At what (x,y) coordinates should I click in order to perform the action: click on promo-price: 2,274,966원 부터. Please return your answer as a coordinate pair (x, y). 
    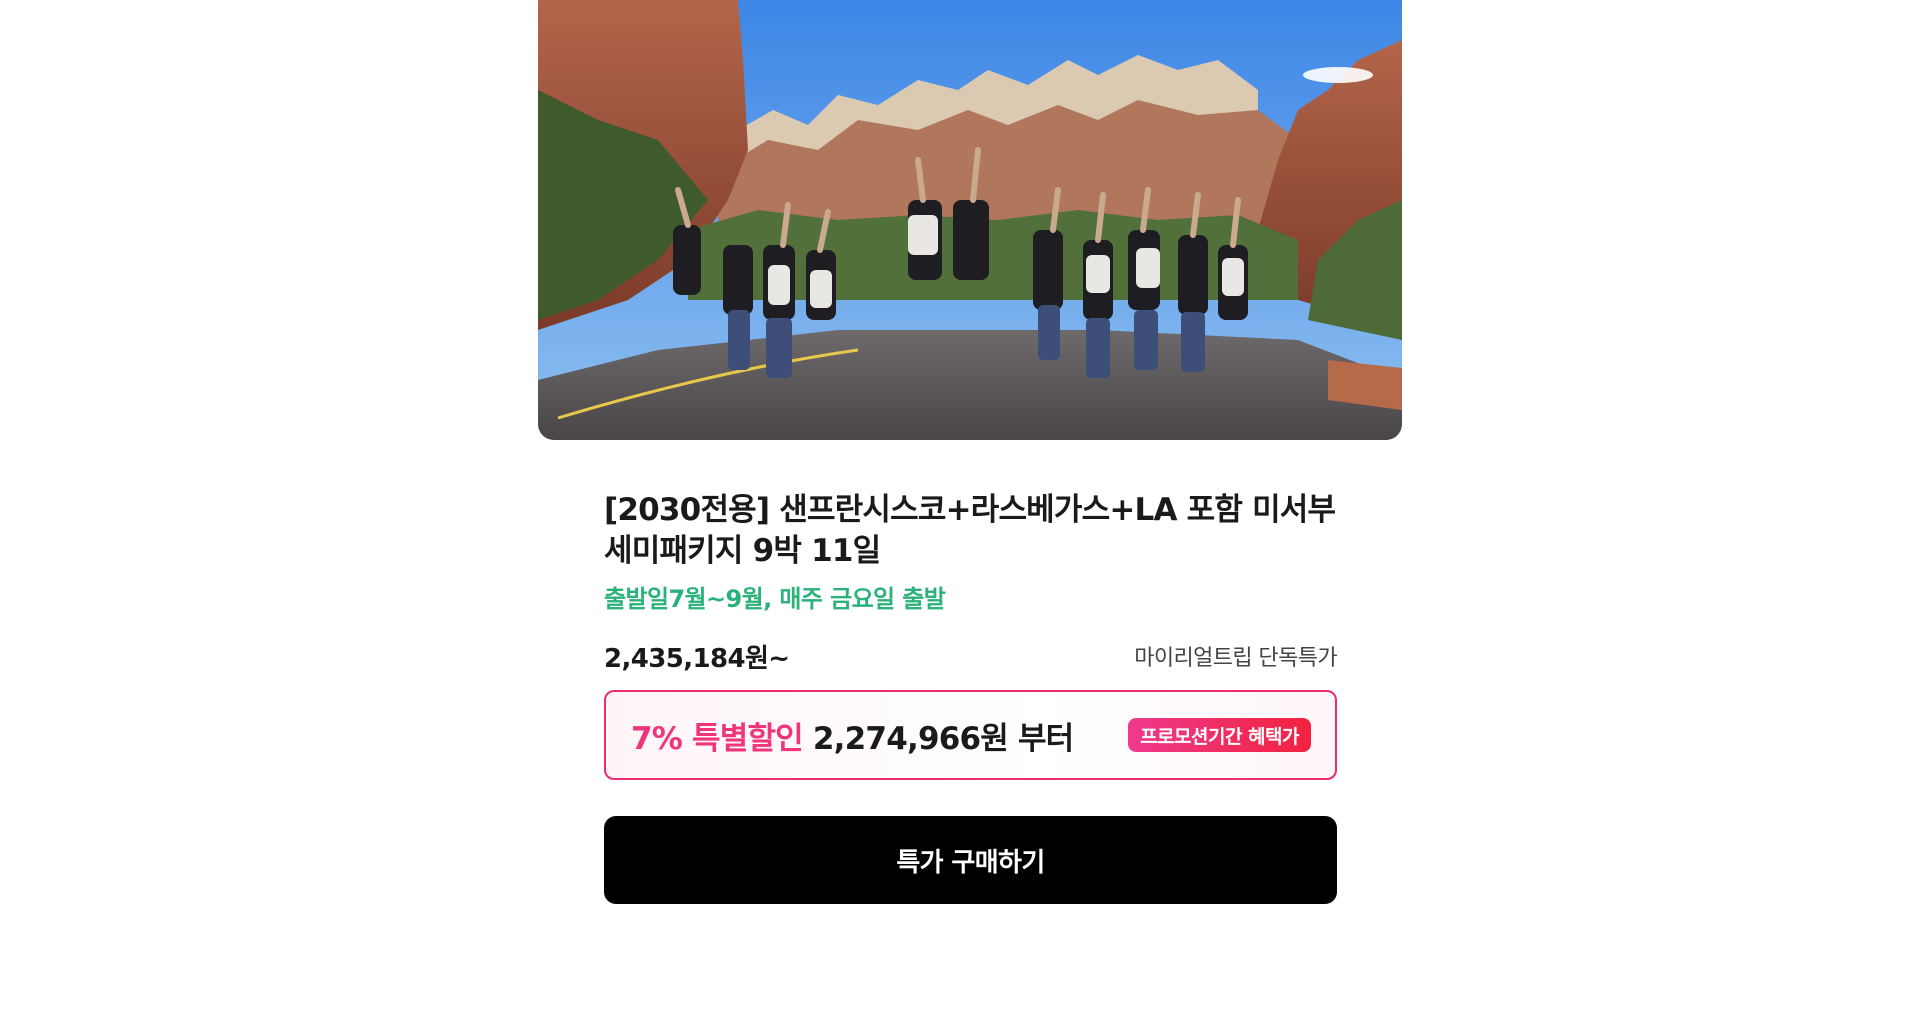
    Looking at the image, I should click on (943, 738).